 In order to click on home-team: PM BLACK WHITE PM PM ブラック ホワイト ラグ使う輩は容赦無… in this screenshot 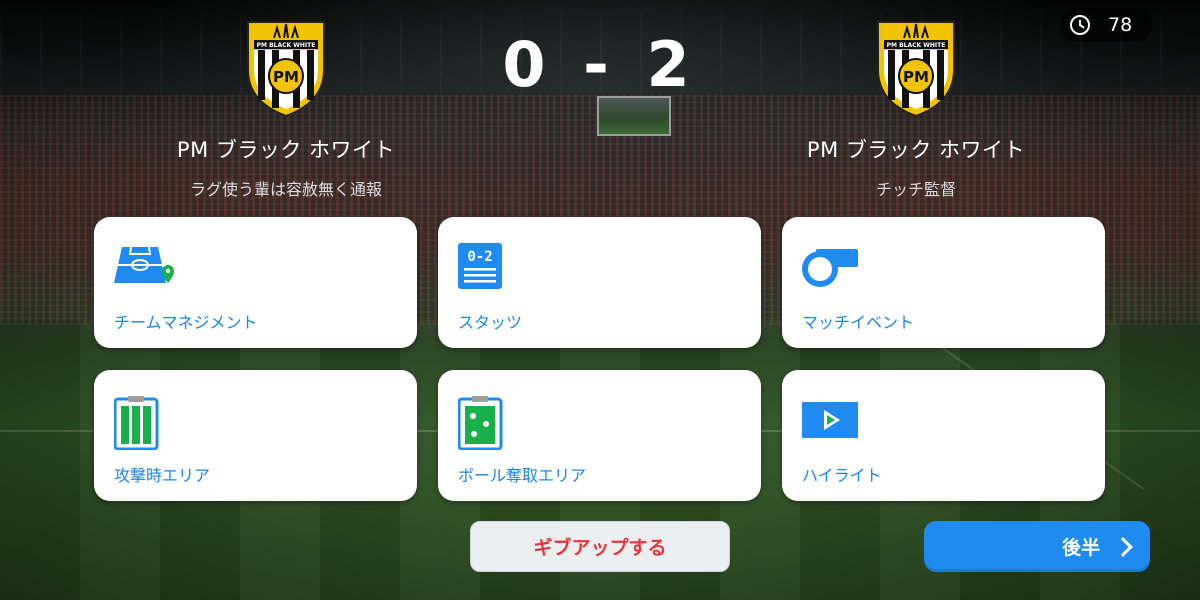, I will do `click(286, 109)`.